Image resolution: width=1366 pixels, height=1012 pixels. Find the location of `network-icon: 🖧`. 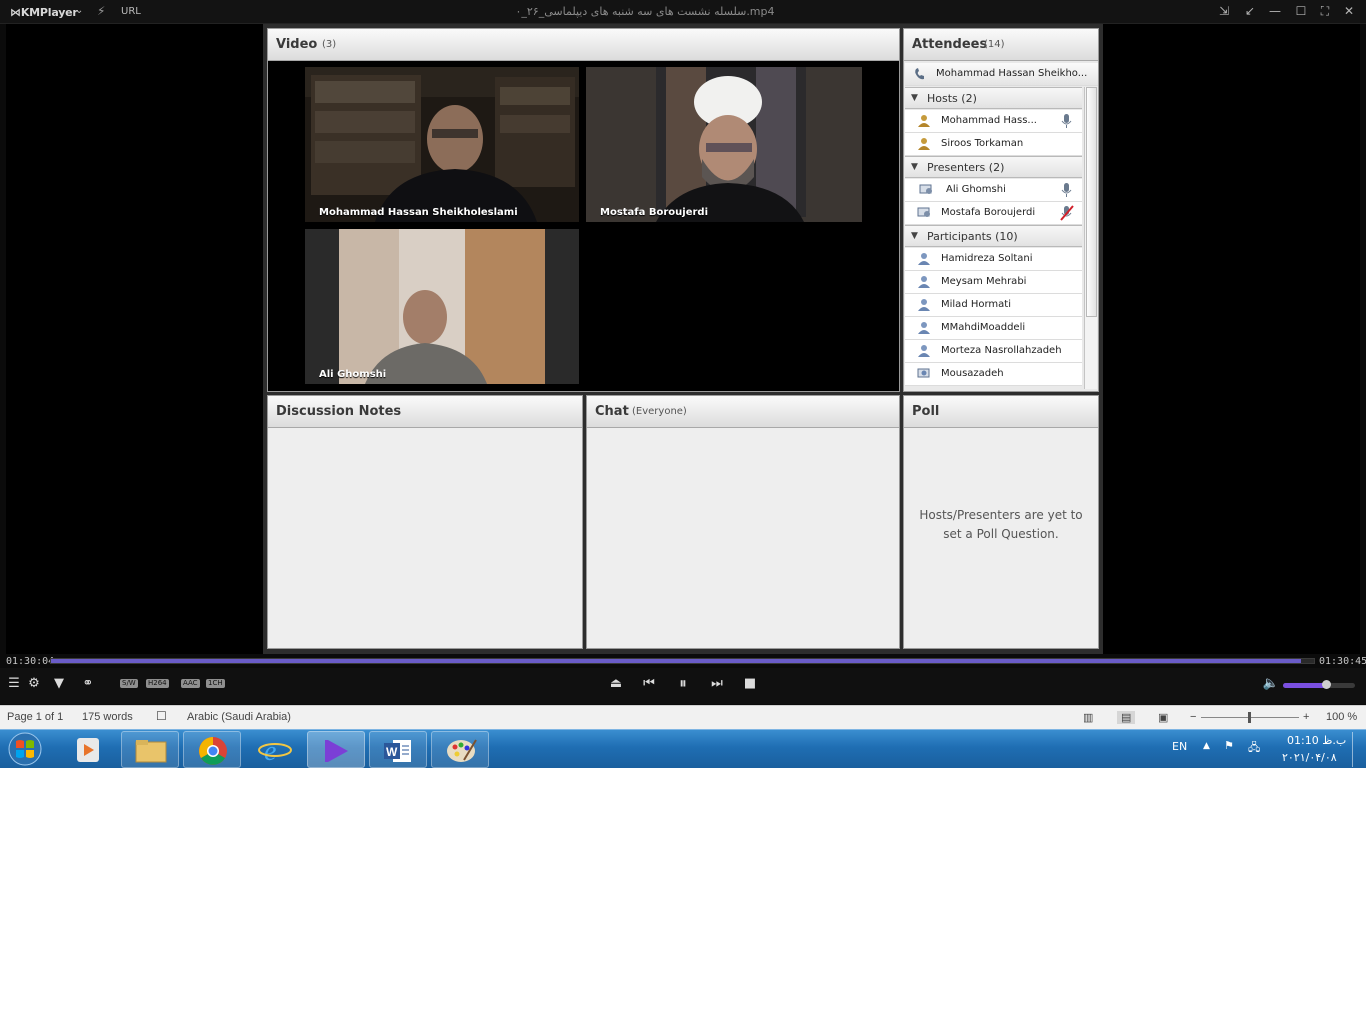

network-icon: 🖧 is located at coordinates (1254, 748).